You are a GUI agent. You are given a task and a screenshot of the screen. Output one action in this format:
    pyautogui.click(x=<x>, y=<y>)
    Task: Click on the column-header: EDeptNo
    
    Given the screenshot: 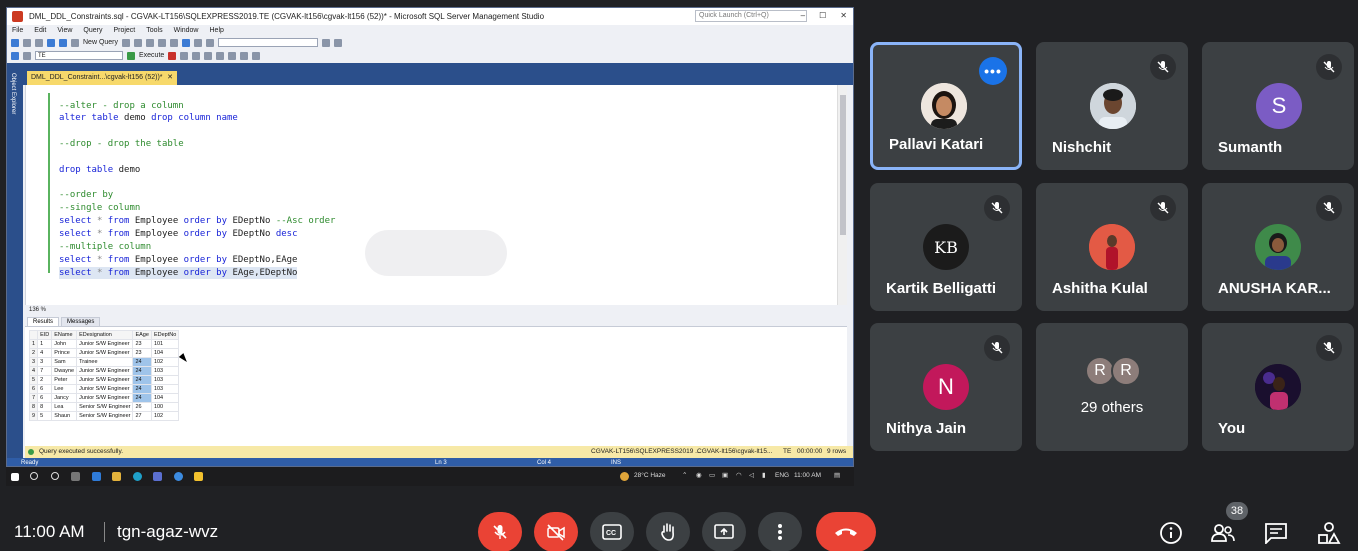 What is the action you would take?
    pyautogui.click(x=165, y=335)
    